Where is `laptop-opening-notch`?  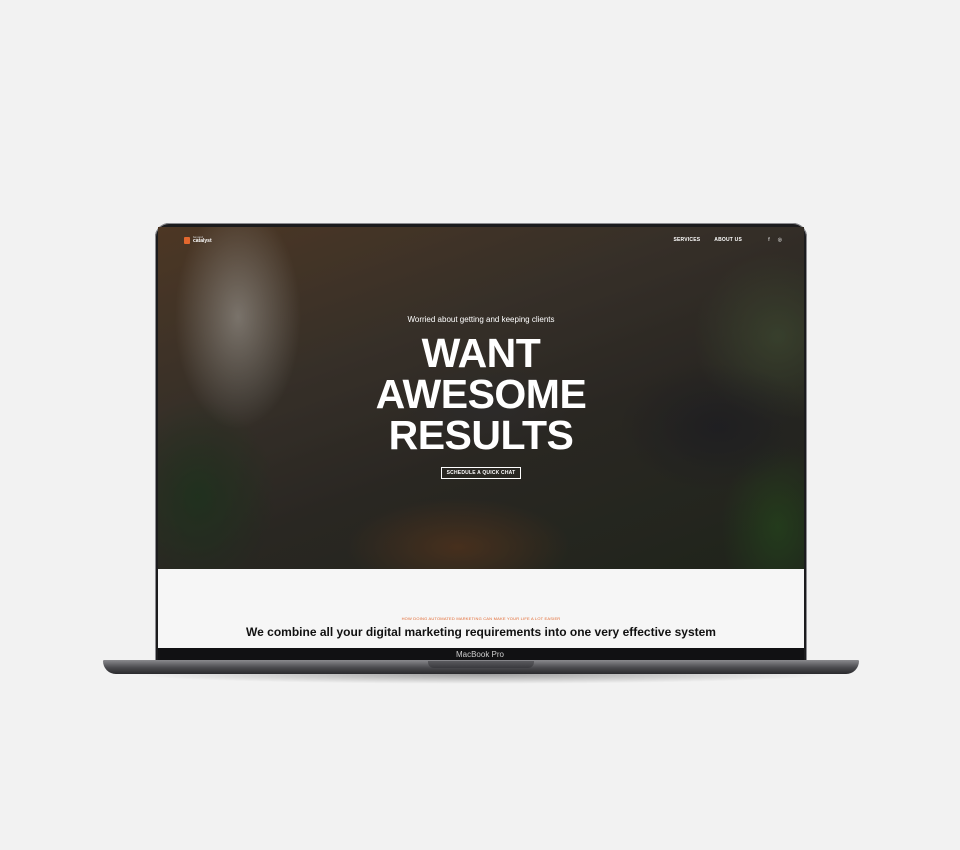 laptop-opening-notch is located at coordinates (481, 664).